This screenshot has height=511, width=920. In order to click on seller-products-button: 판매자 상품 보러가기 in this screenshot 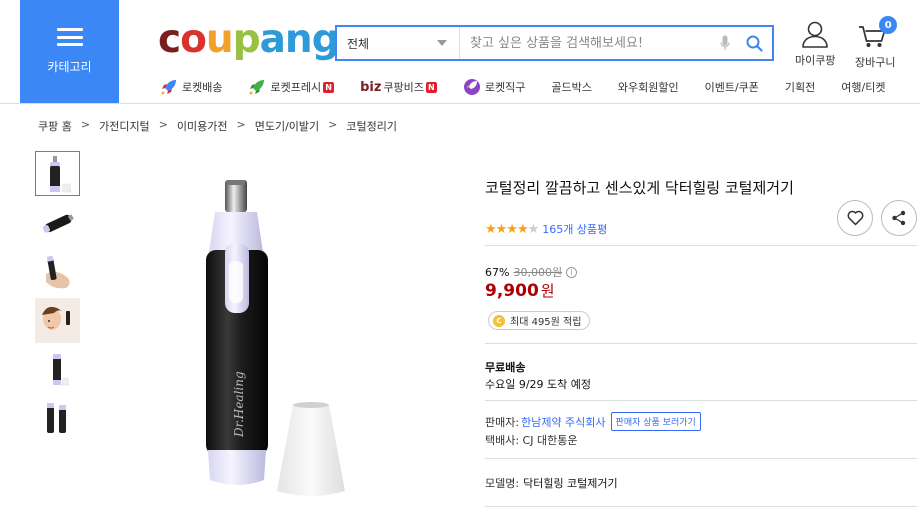, I will do `click(655, 421)`.